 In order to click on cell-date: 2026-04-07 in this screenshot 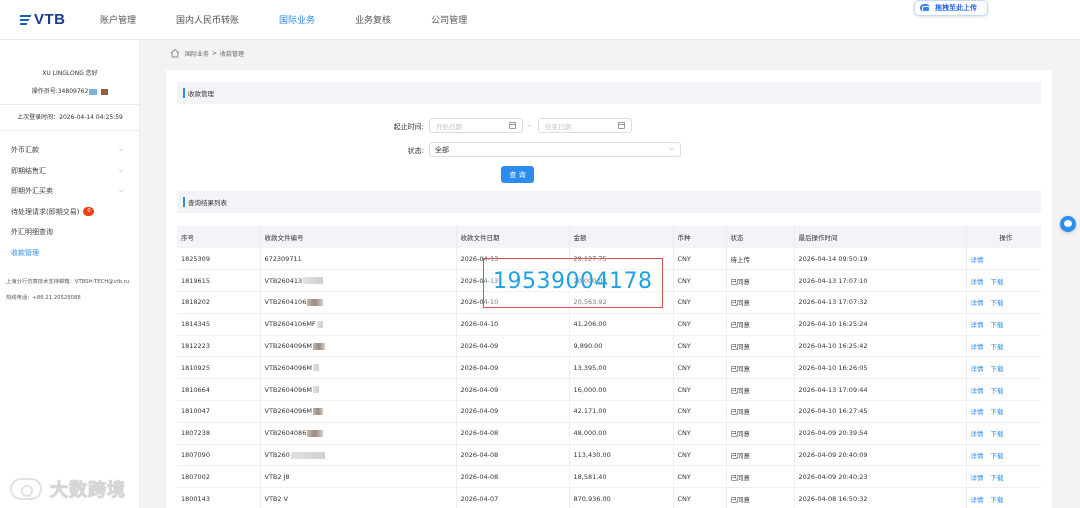, I will do `click(513, 497)`.